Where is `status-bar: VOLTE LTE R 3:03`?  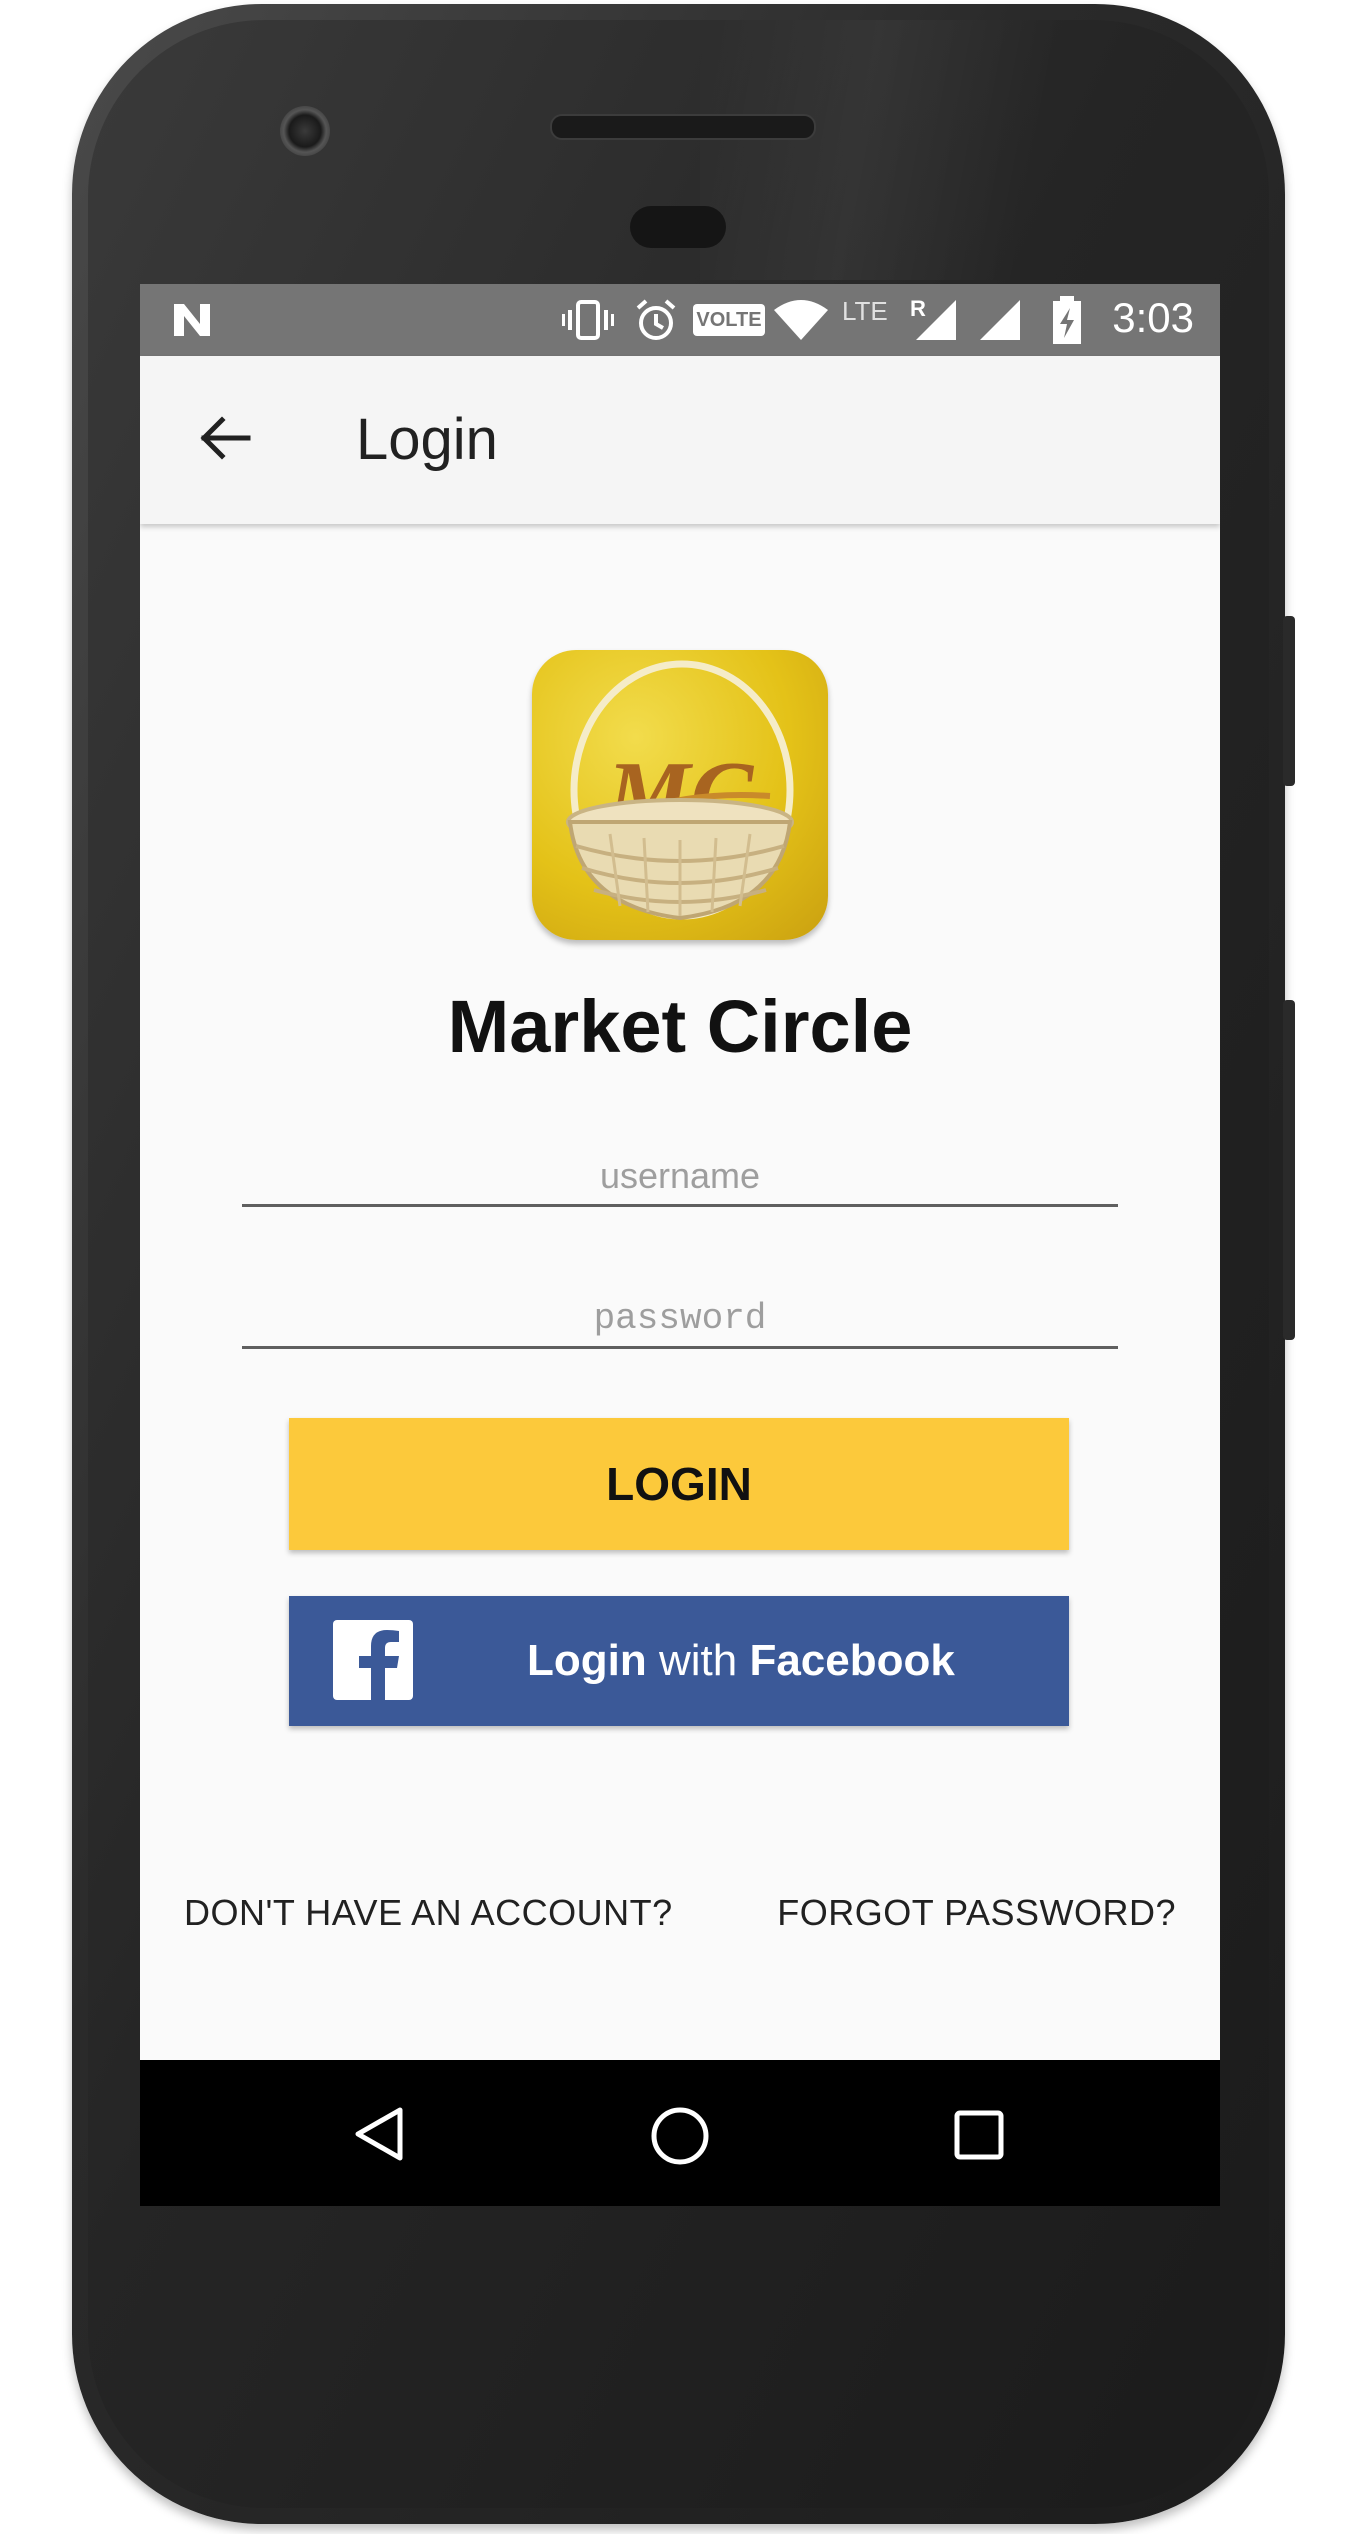 status-bar: VOLTE LTE R 3:03 is located at coordinates (680, 320).